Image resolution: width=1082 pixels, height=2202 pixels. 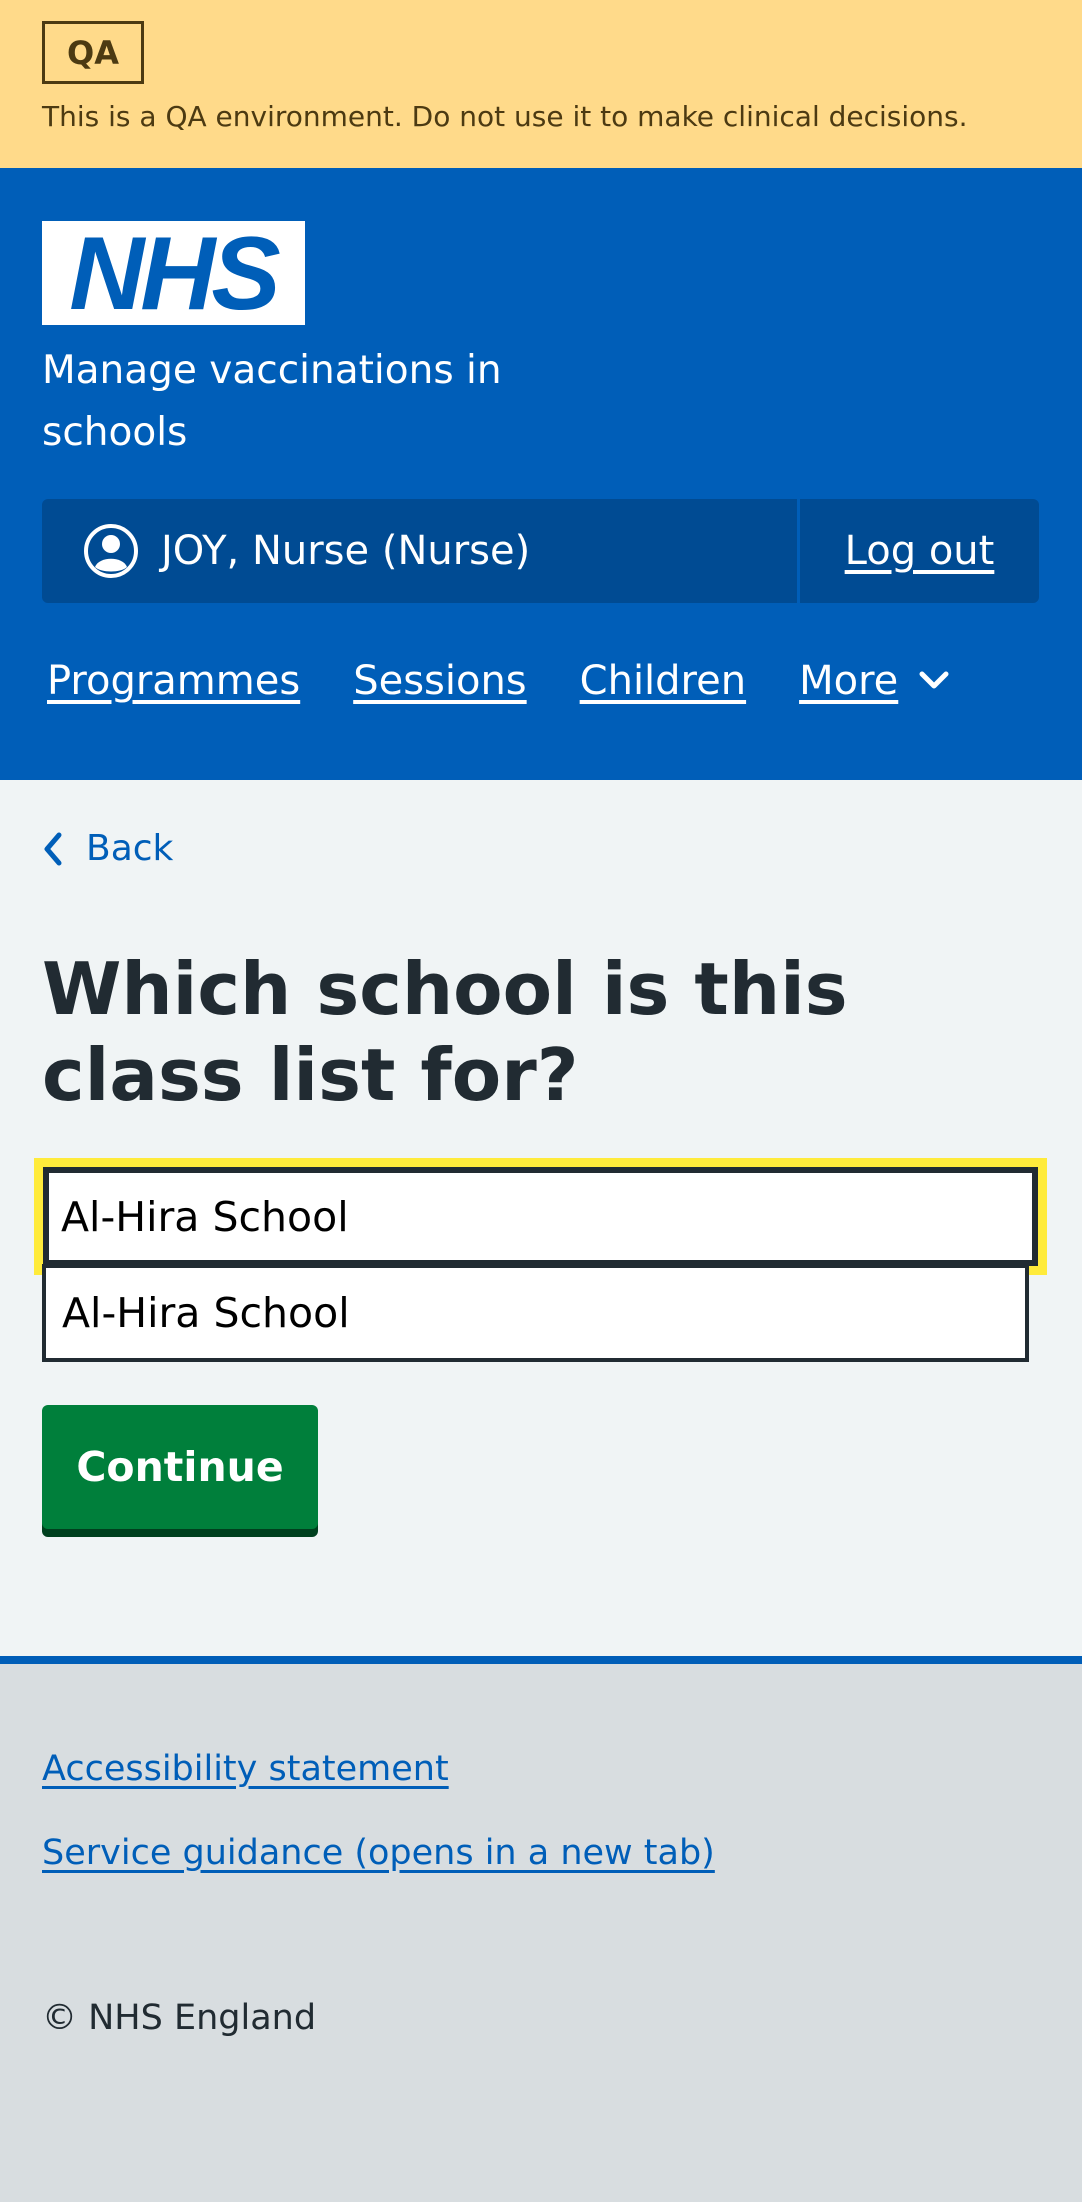 I want to click on nhs-logo-text: NHS, so click(x=174, y=273).